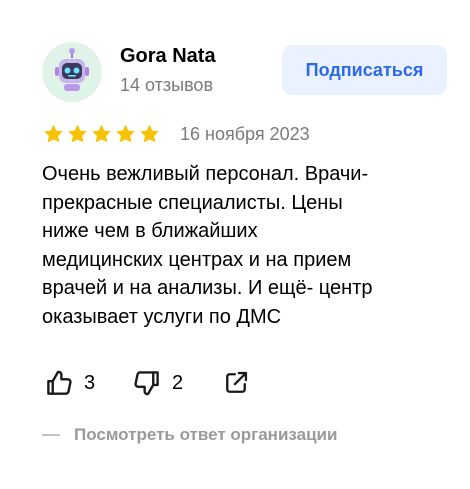 The height and width of the screenshot is (489, 470). Describe the element at coordinates (207, 288) in the screenshot. I see `review-text-line: врачей и на анализы. И ещё- центр` at that location.